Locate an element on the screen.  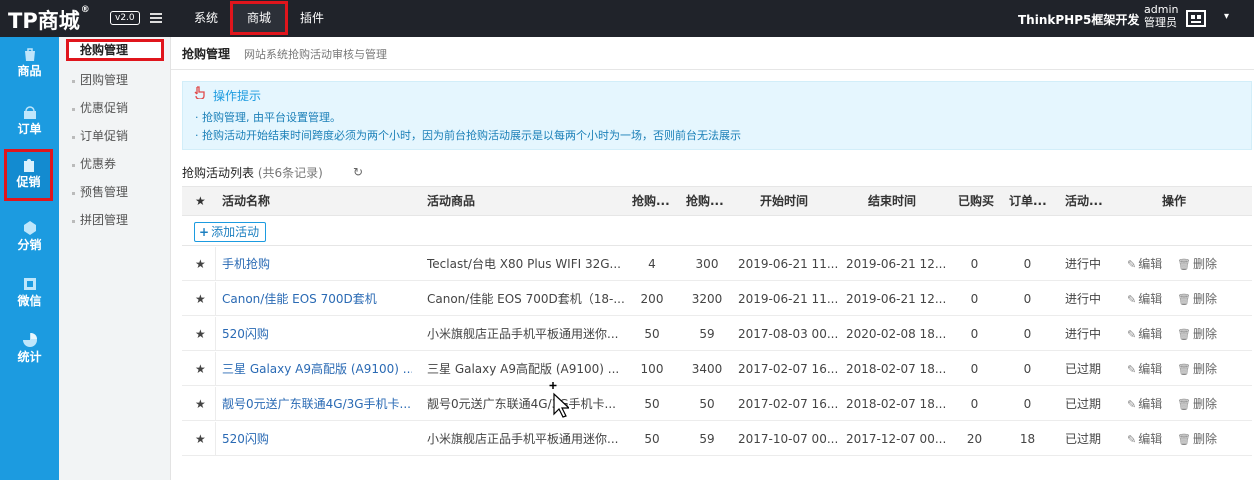
order-count: 0 is located at coordinates (1027, 299).